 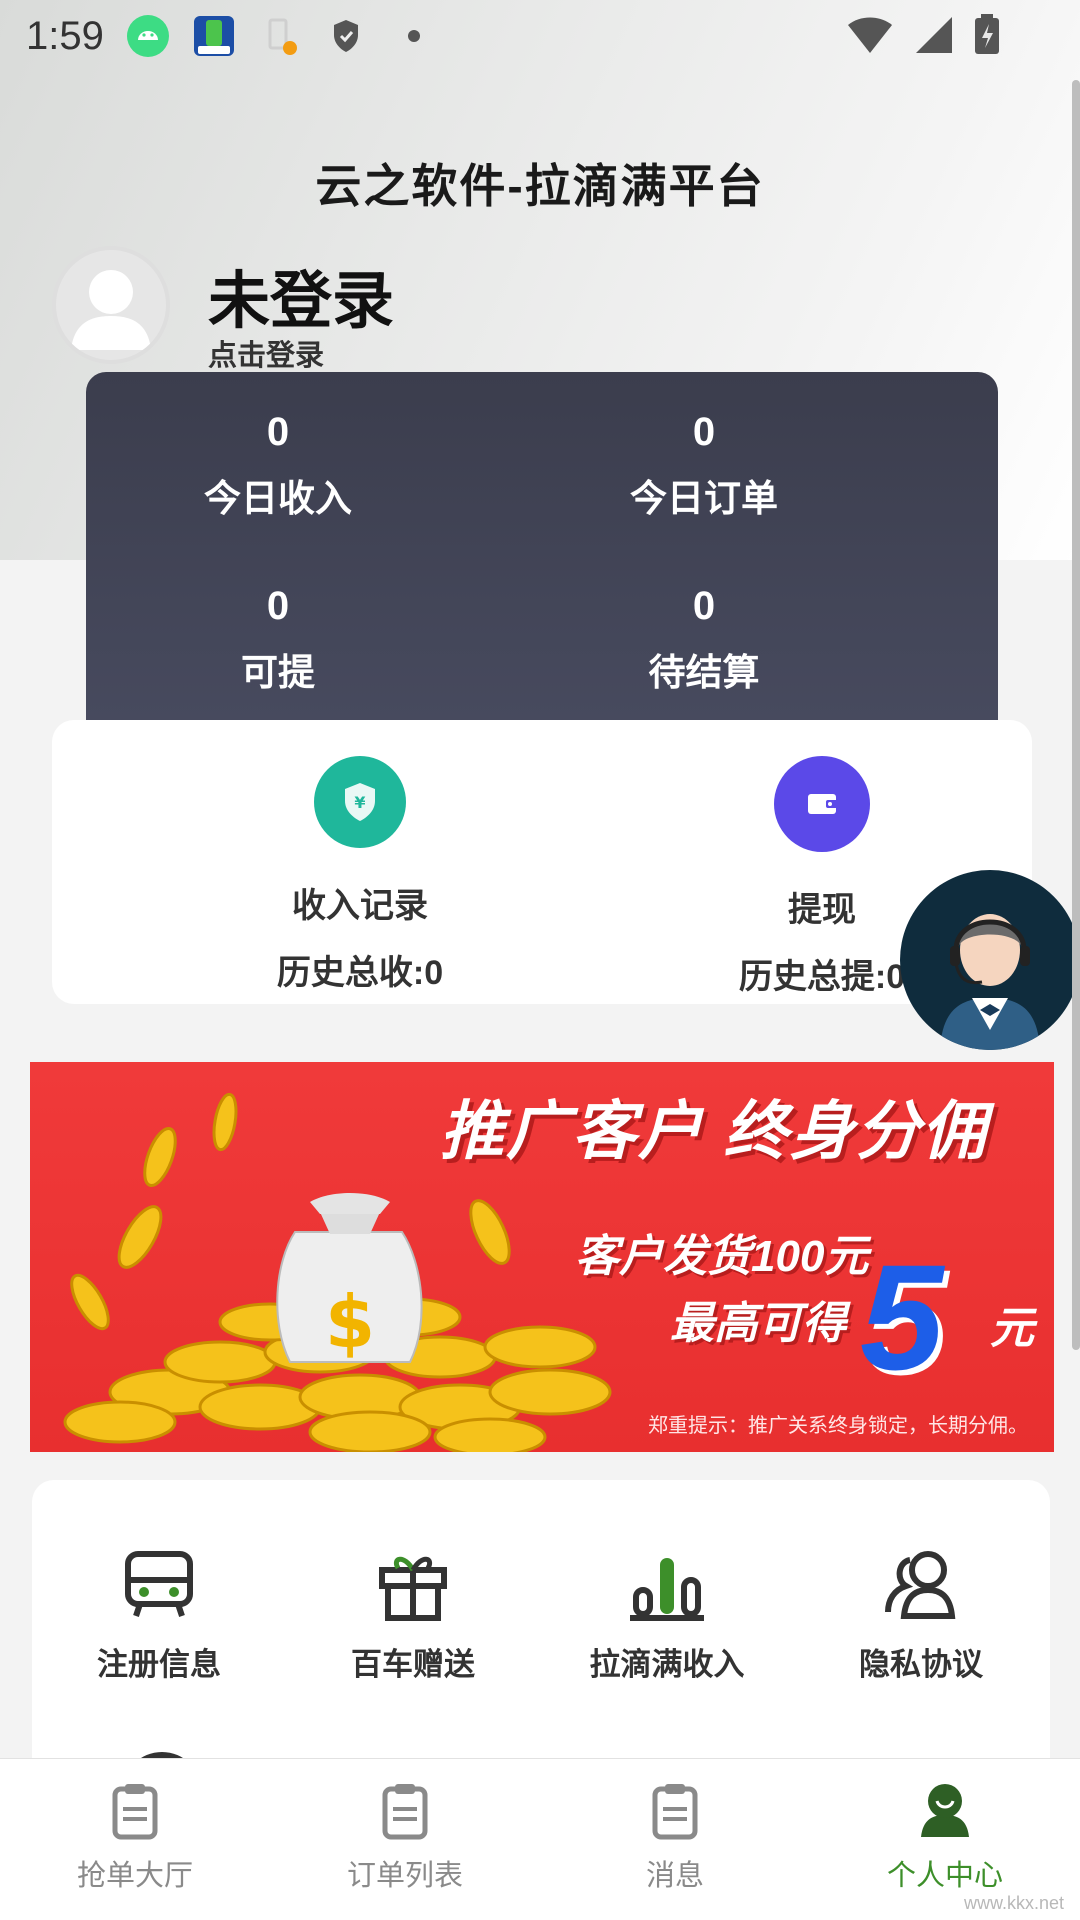 What do you see at coordinates (838, 1426) in the screenshot?
I see `banner-note: 郑重提示：推广关系终身锁定，长期分佣。` at bounding box center [838, 1426].